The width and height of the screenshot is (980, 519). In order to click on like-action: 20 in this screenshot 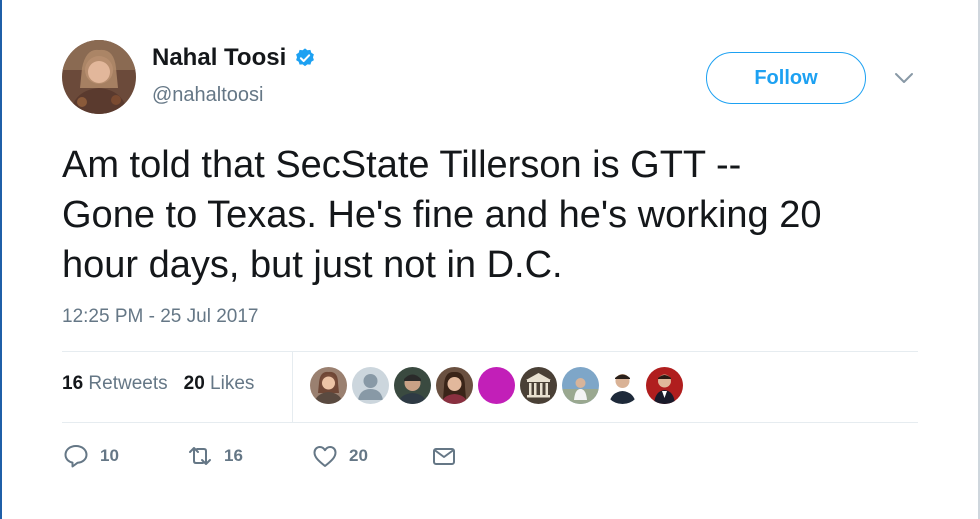, I will do `click(339, 456)`.